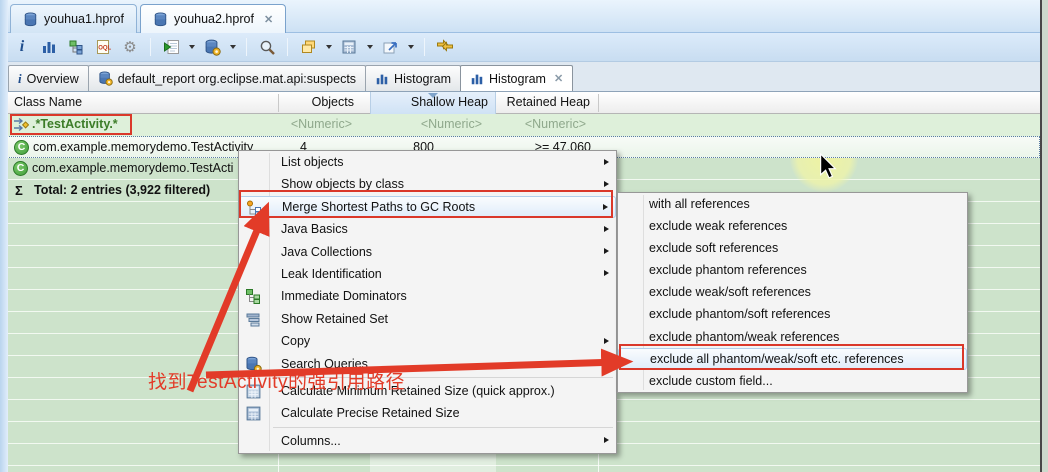  I want to click on retained-heap-filter: <Numeric>, so click(547, 125).